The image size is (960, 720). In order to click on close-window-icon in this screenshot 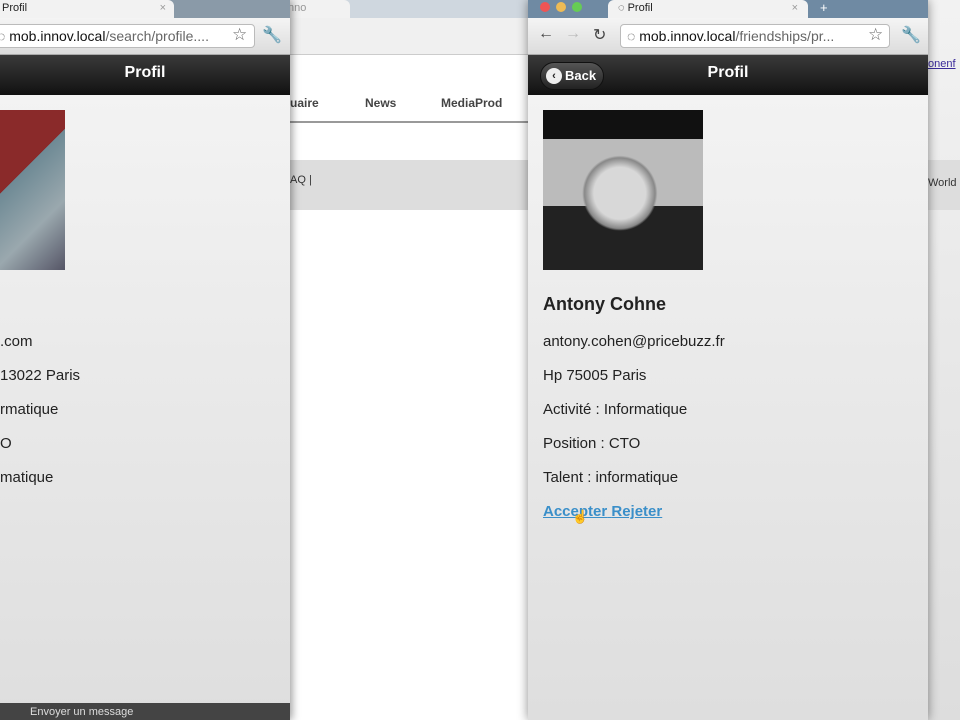, I will do `click(545, 7)`.